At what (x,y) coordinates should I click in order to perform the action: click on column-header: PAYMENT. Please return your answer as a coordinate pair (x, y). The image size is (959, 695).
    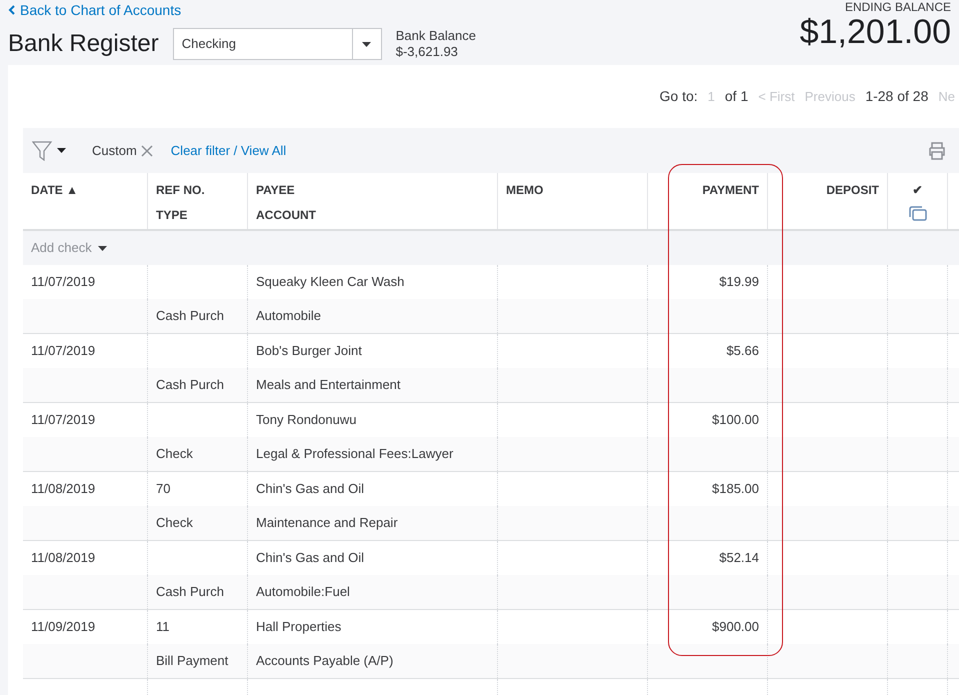
    Looking at the image, I should click on (730, 189).